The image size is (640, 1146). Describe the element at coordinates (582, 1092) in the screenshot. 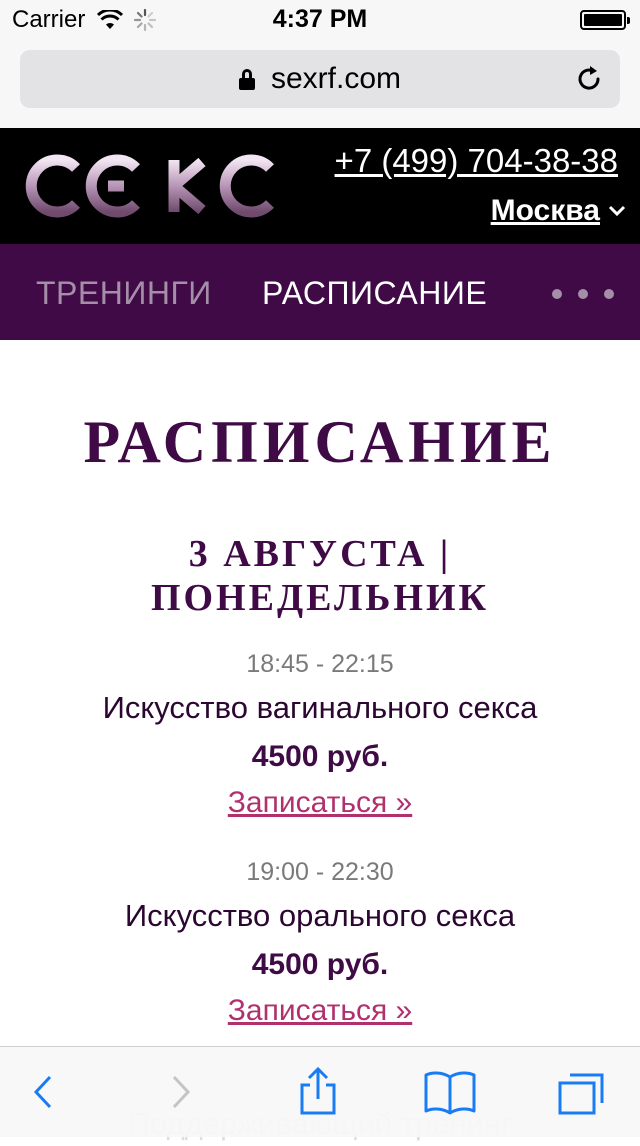

I see `tabs-icon` at that location.